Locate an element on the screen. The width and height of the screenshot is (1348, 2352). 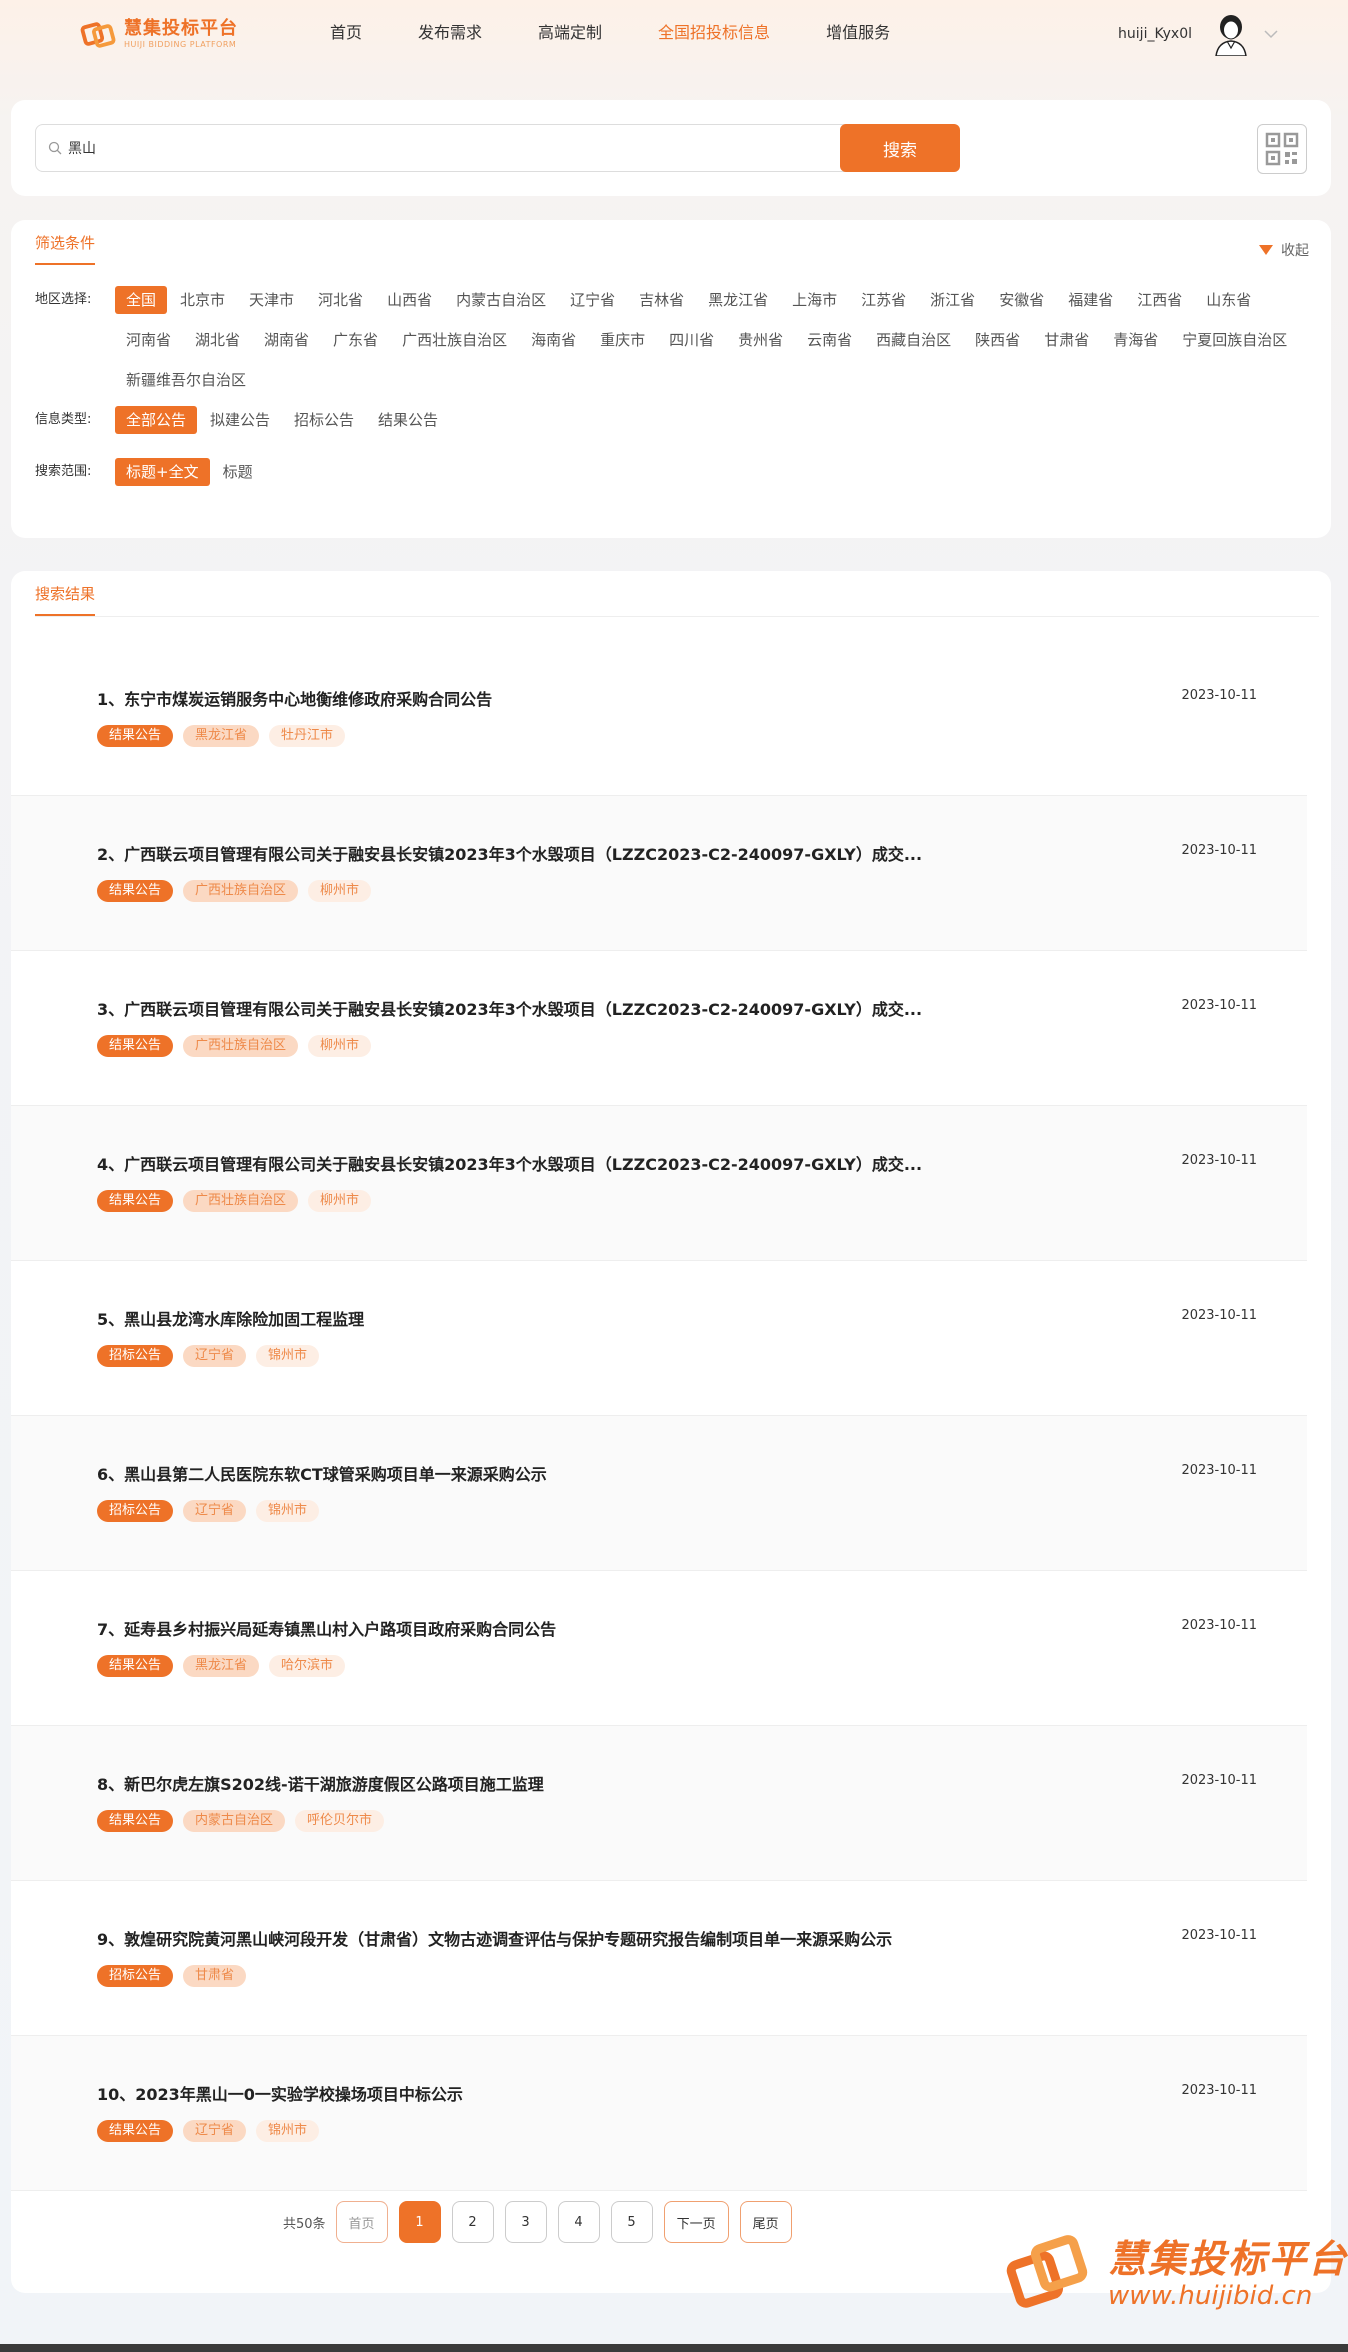
search-input is located at coordinates (448, 148).